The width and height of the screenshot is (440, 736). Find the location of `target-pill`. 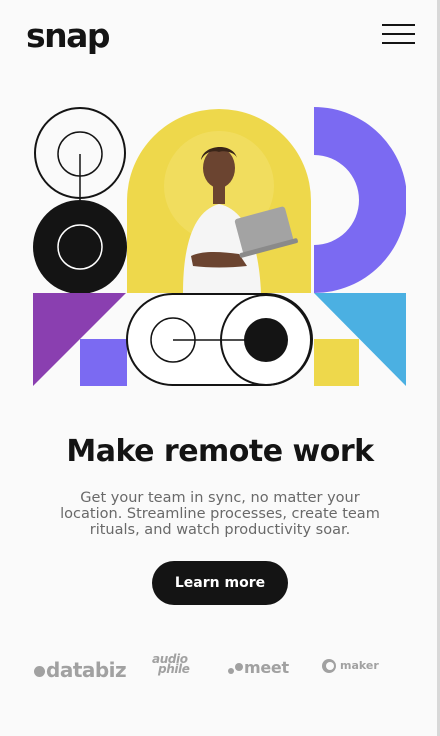

target-pill is located at coordinates (219, 339).